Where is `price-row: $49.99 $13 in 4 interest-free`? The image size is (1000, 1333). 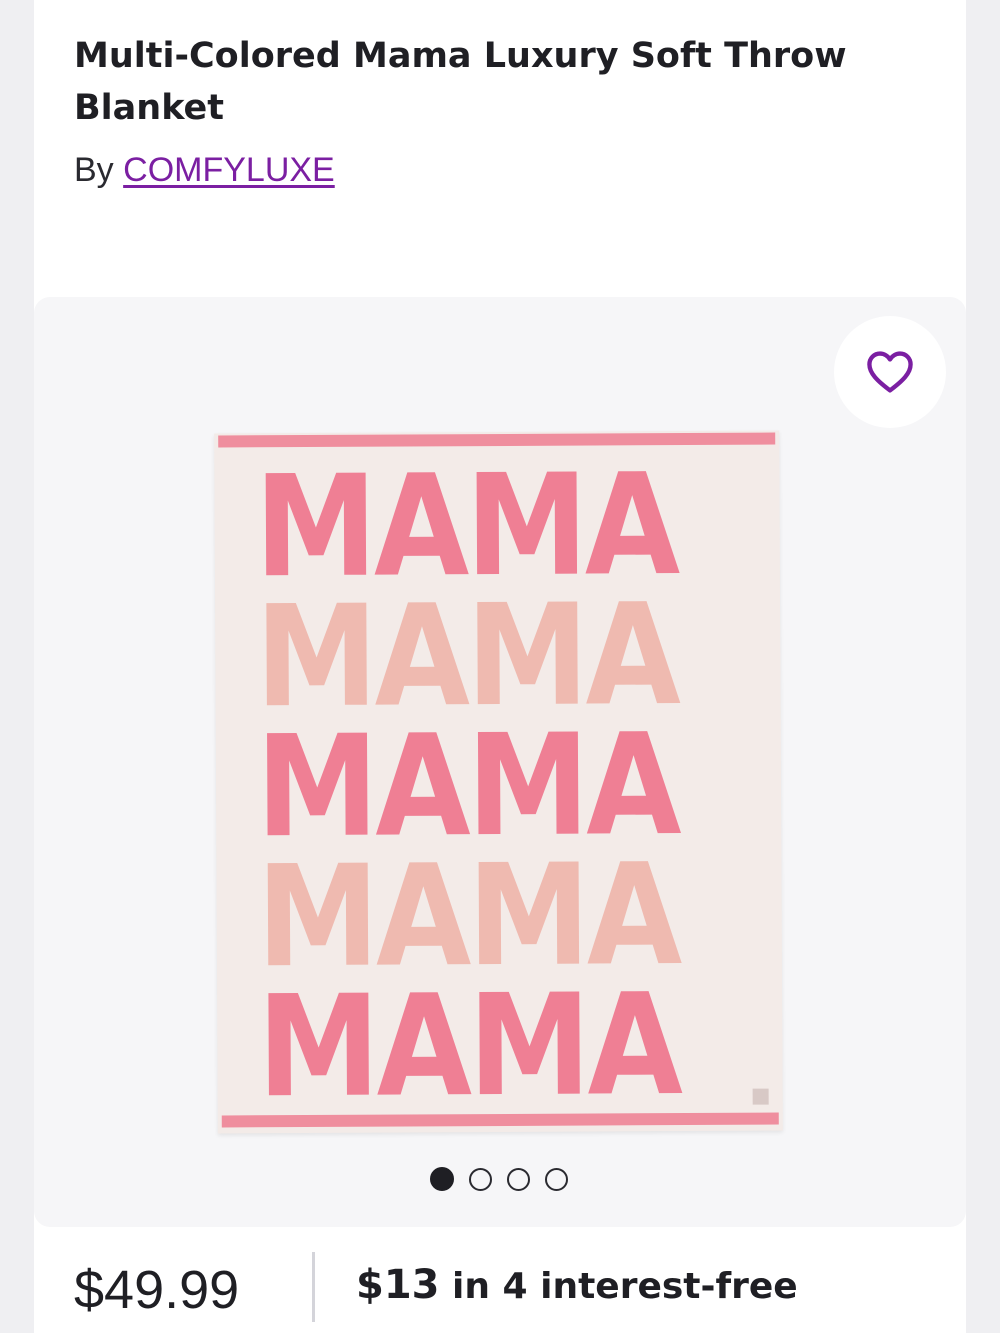 price-row: $49.99 $13 in 4 interest-free is located at coordinates (514, 1287).